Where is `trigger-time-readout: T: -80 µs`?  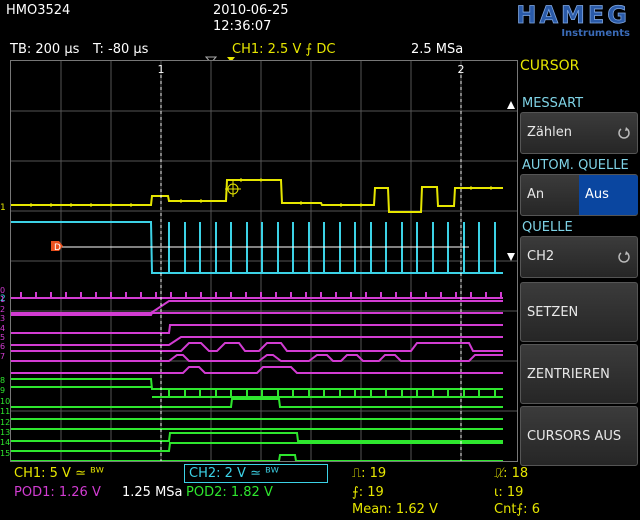
trigger-time-readout: T: -80 µs is located at coordinates (120, 49).